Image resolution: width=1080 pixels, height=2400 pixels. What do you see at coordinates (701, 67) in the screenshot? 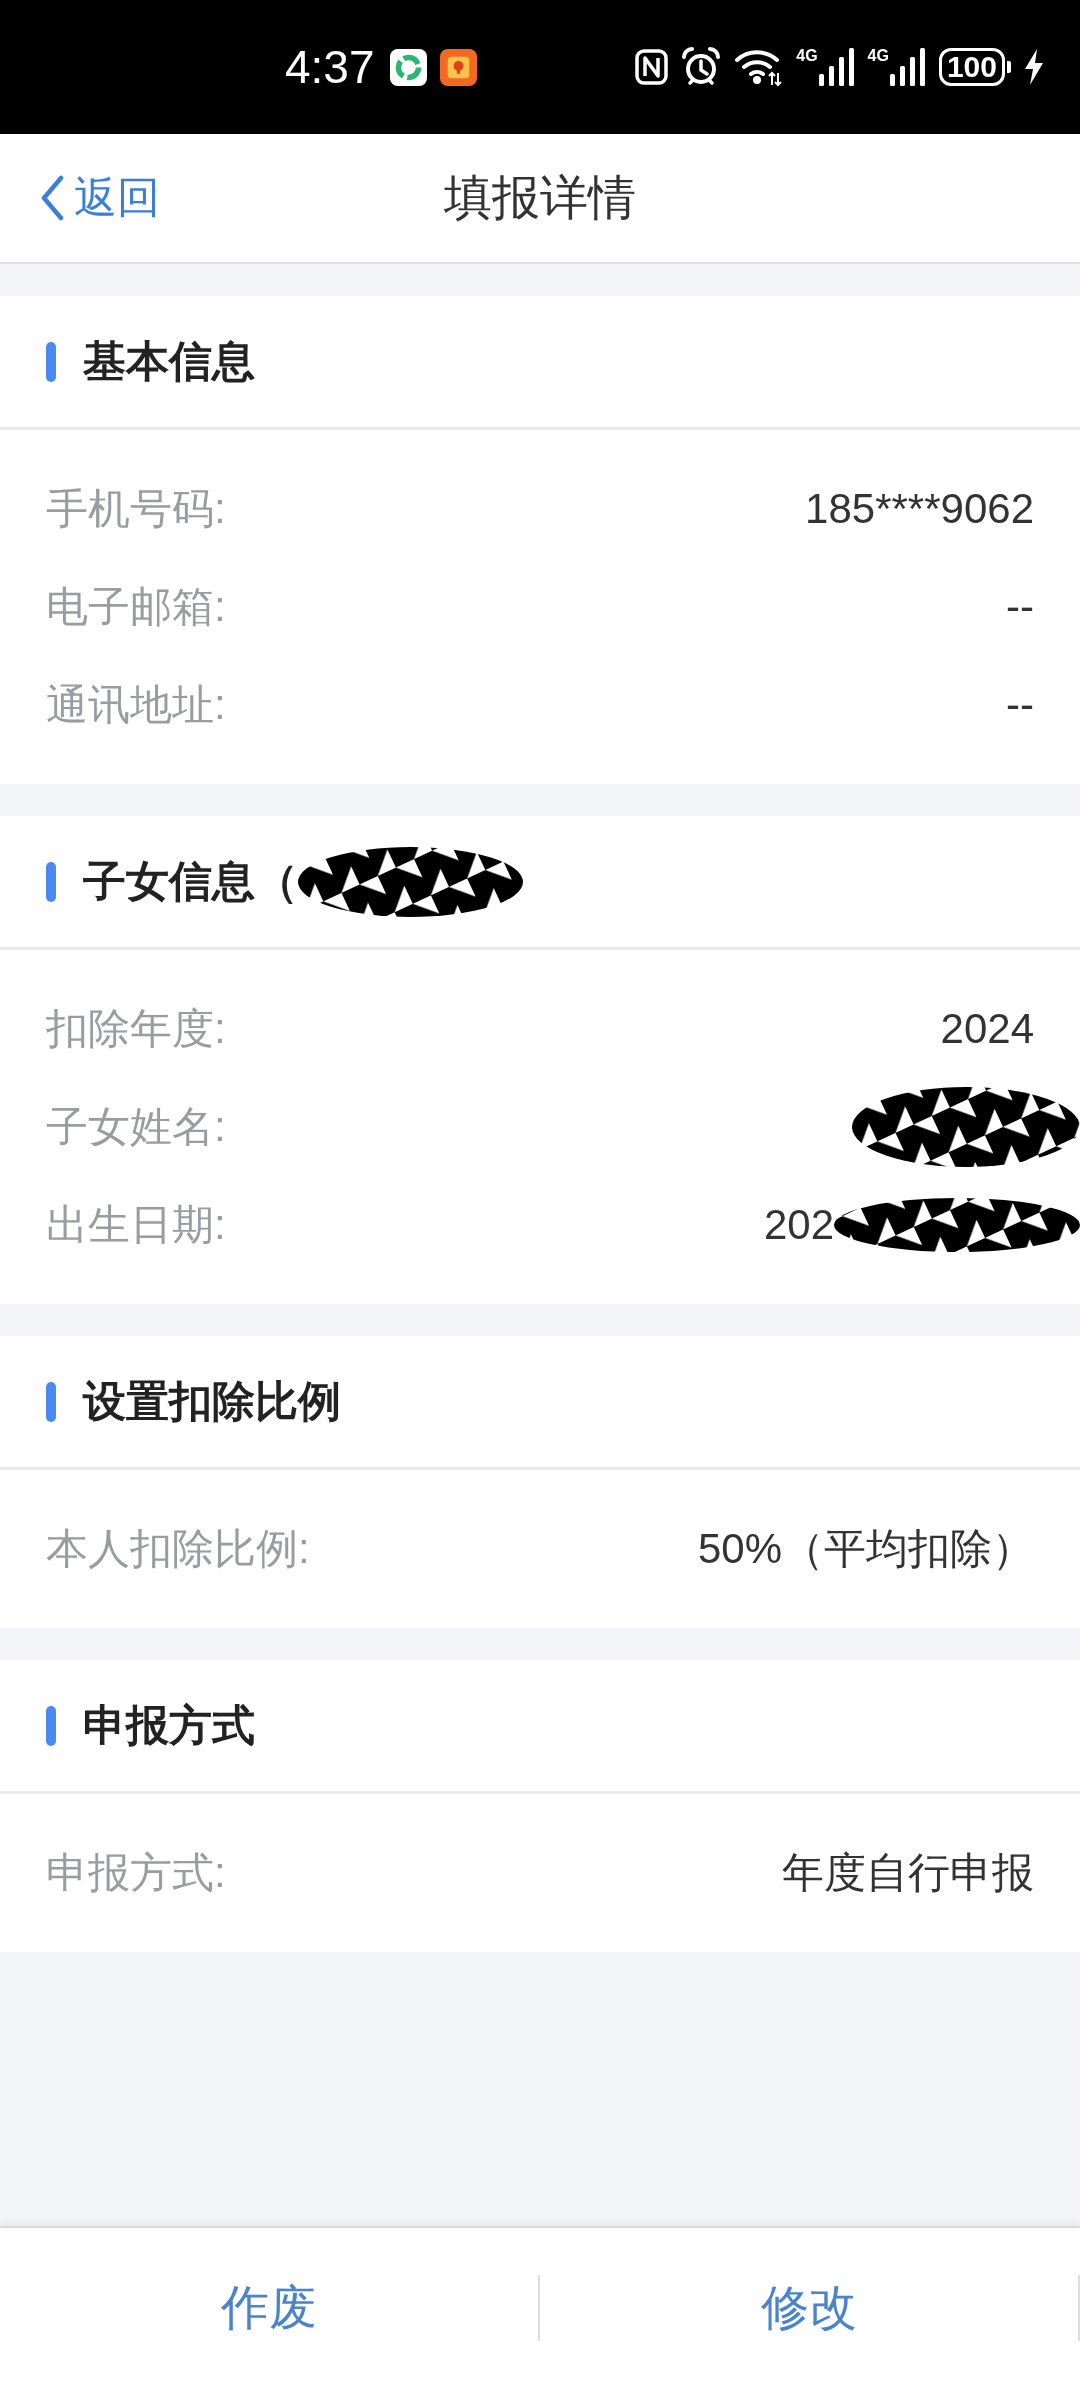
I see `alarm-clock-icon` at bounding box center [701, 67].